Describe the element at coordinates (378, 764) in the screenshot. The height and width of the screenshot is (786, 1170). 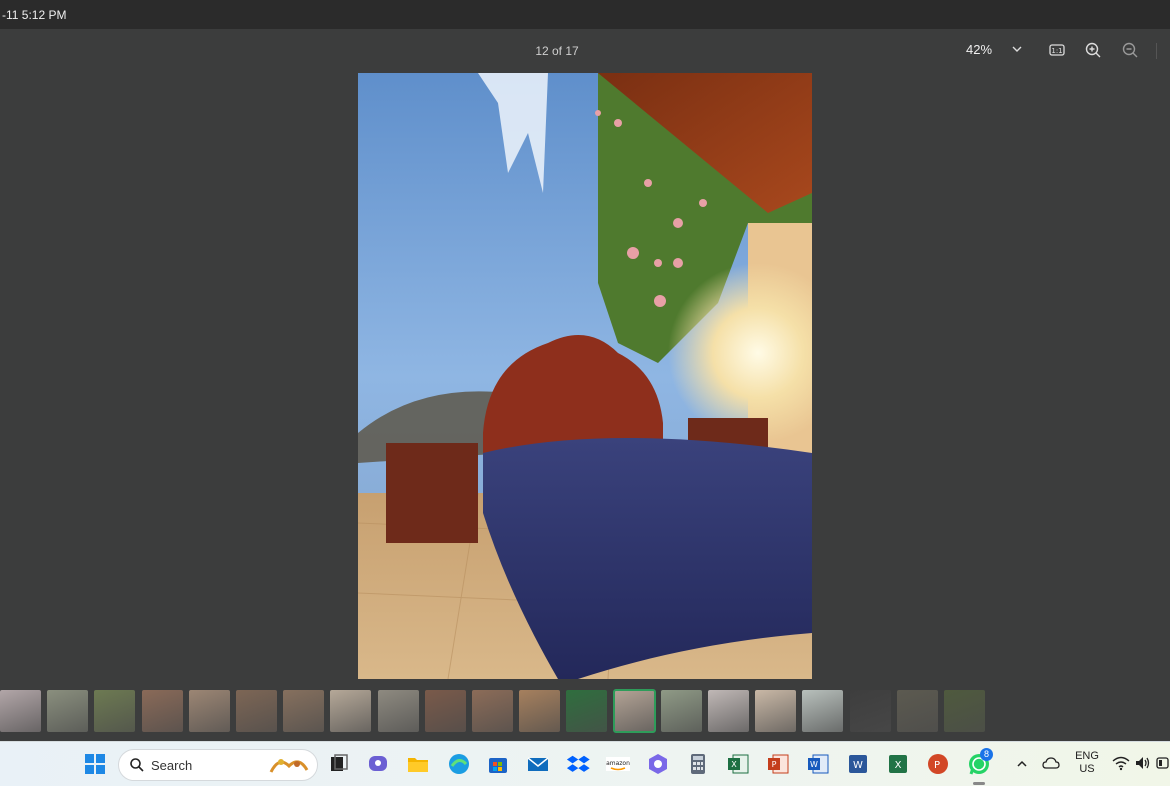
I see `teams-chat-icon` at that location.